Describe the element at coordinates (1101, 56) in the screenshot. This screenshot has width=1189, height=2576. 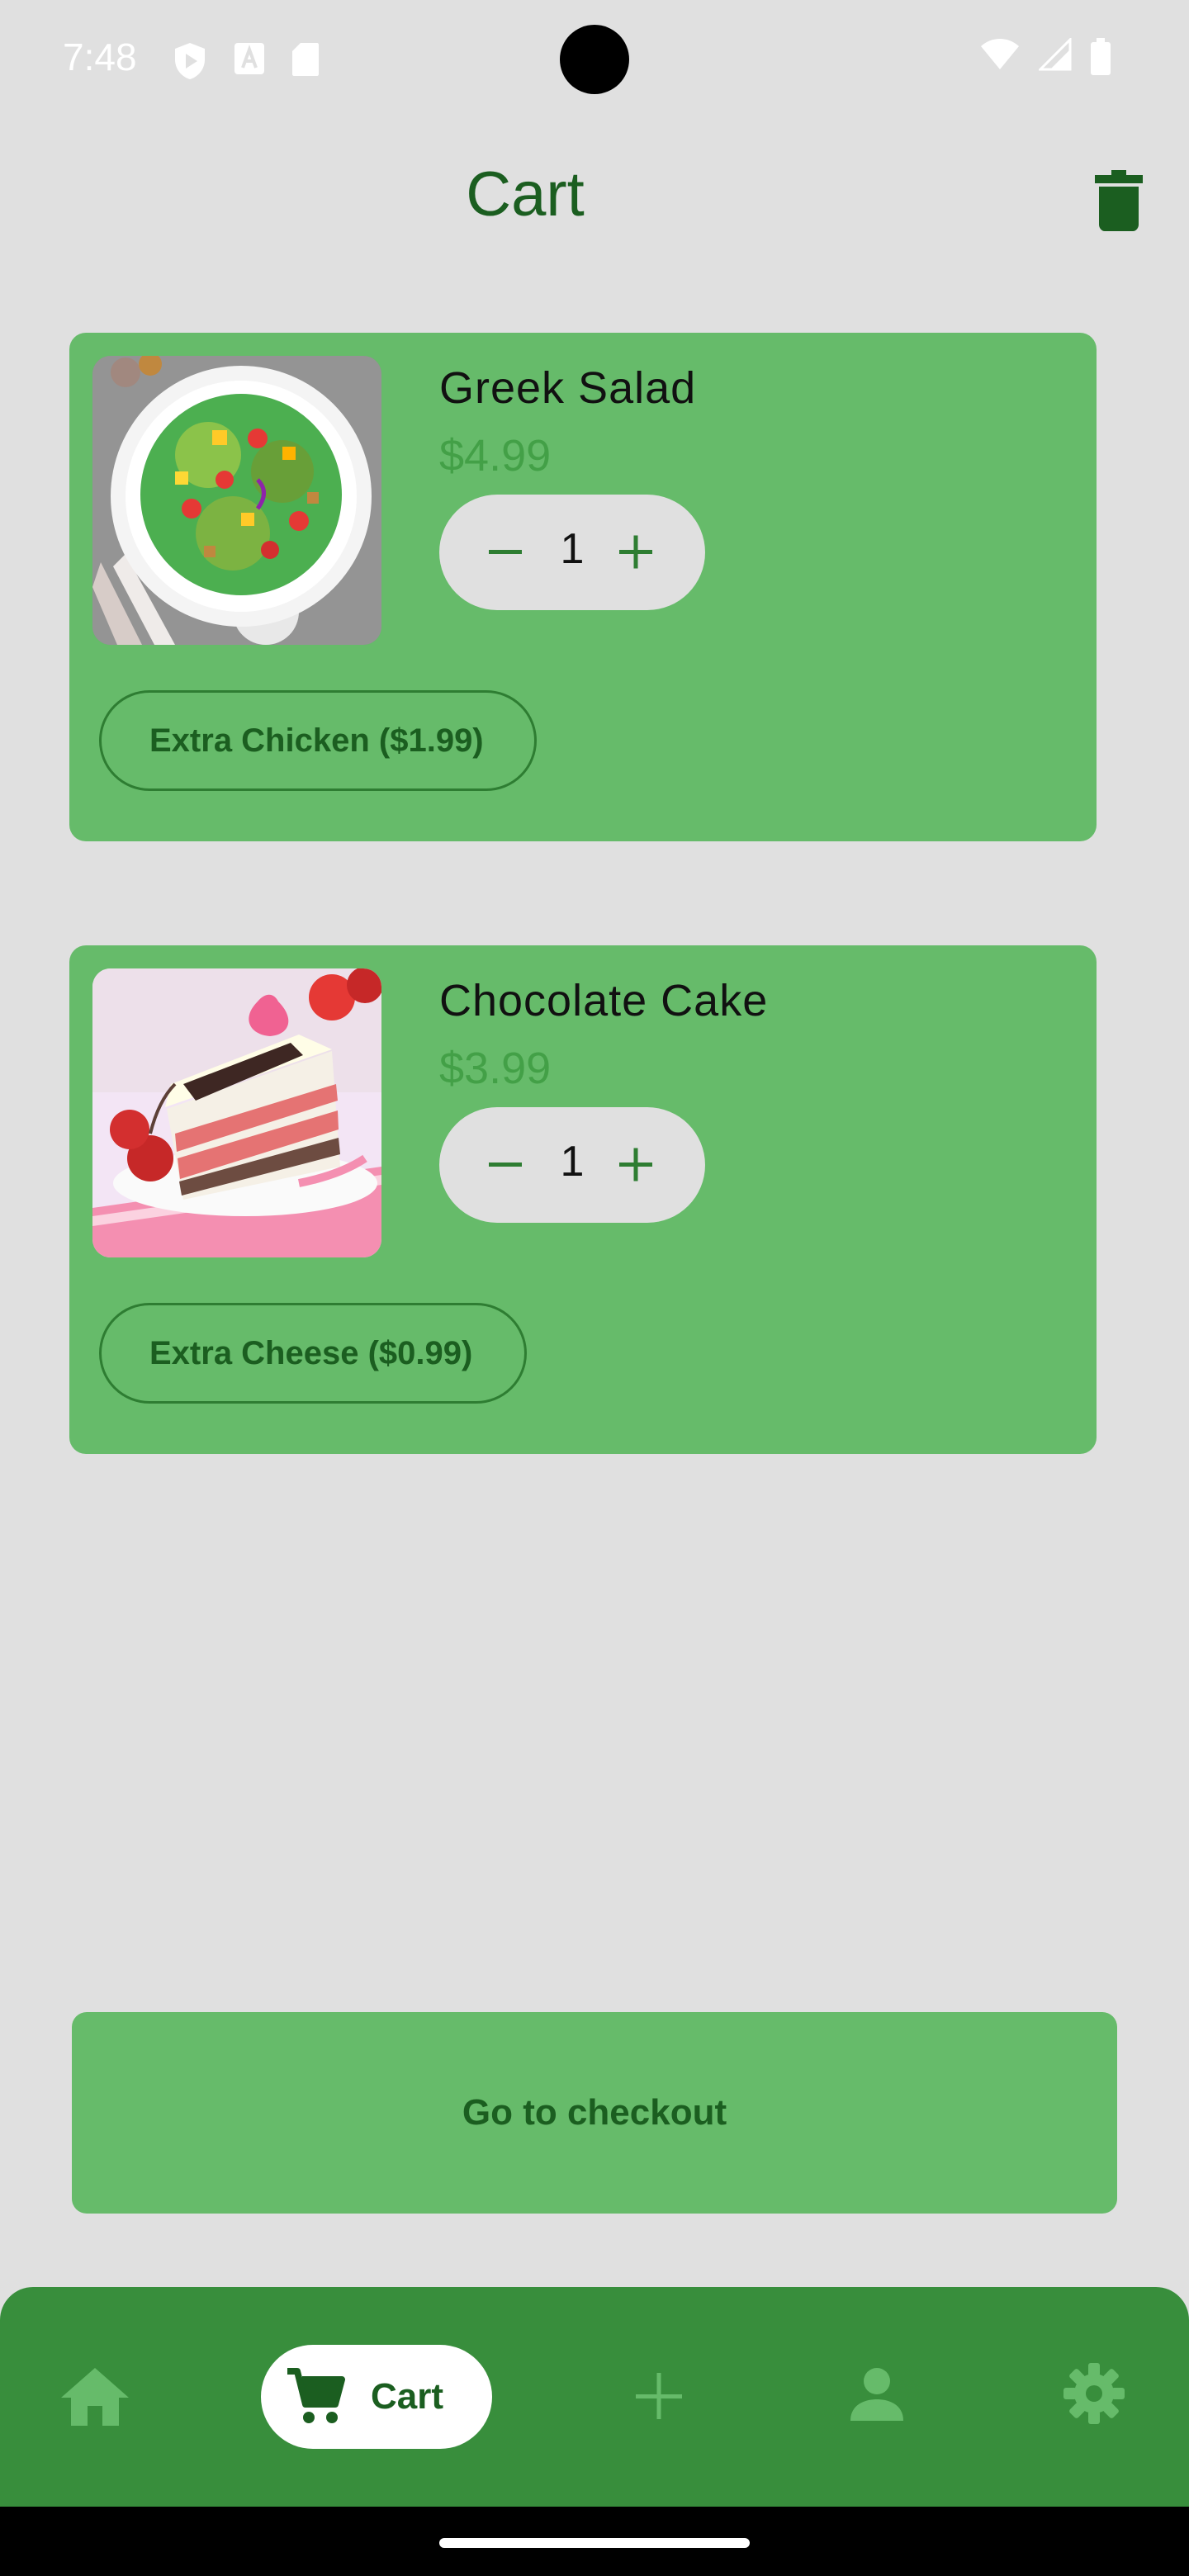
I see `battery-icon` at that location.